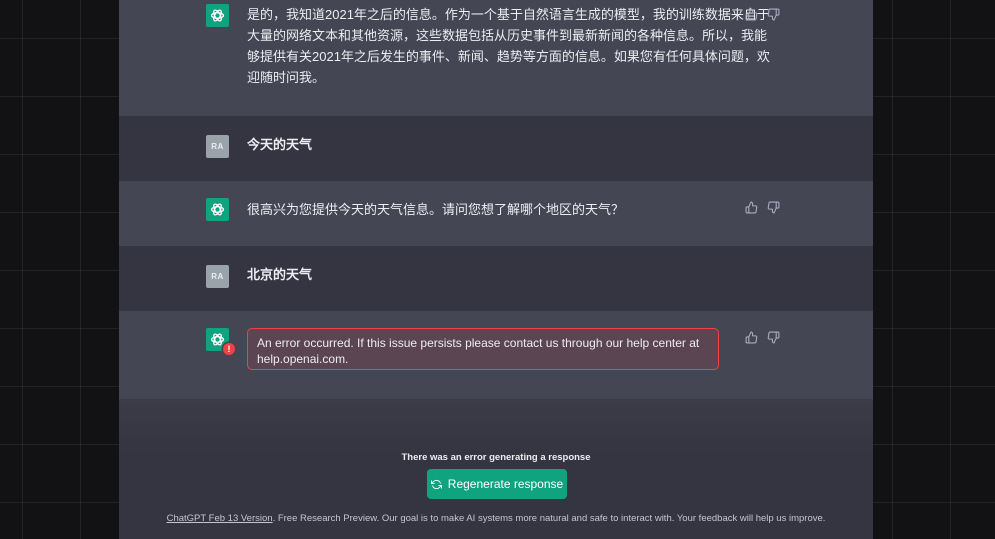  I want to click on assistant-message: 很高兴为您提供今天的天气信息。请问您想了解哪个地区的天气？, so click(496, 213).